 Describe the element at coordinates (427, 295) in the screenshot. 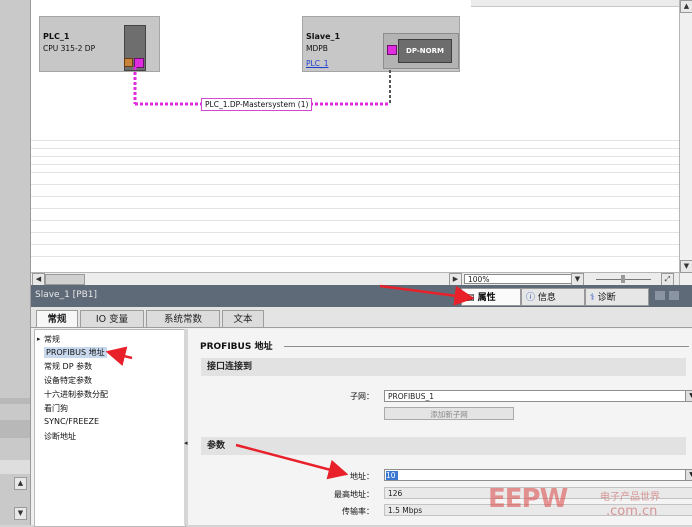

I see `annotation-arrow-properties` at that location.